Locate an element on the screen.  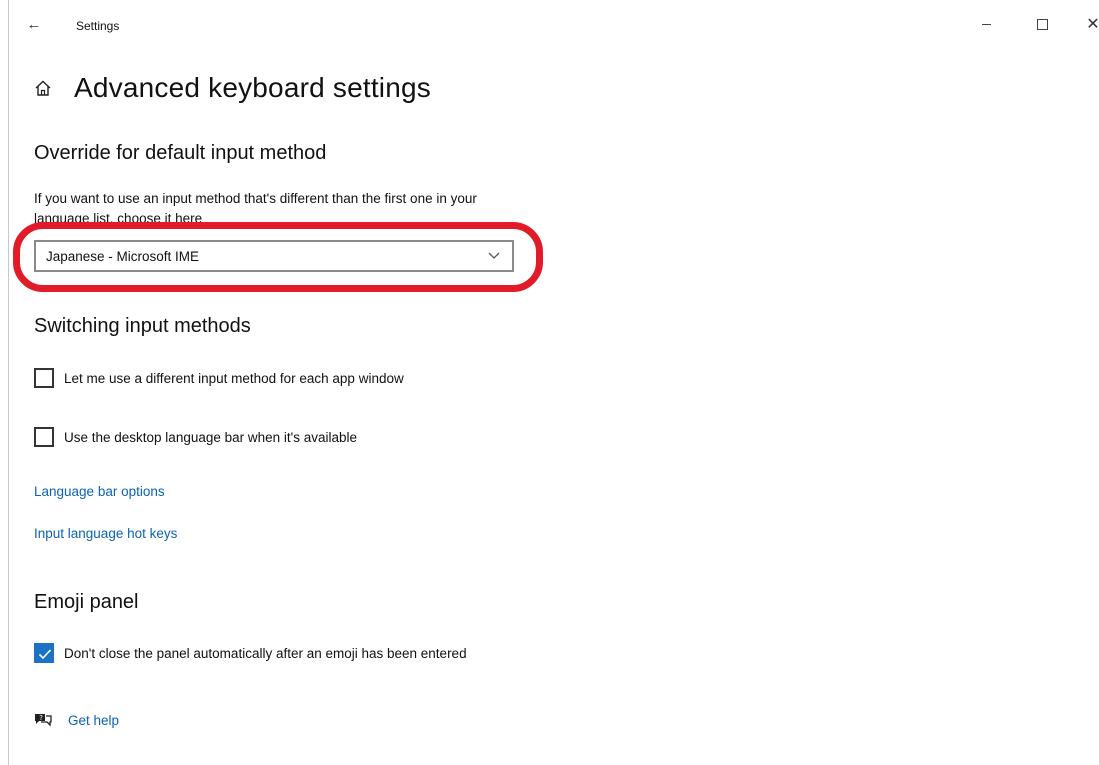
page-header: Advanced keyboard settings is located at coordinates (232, 88).